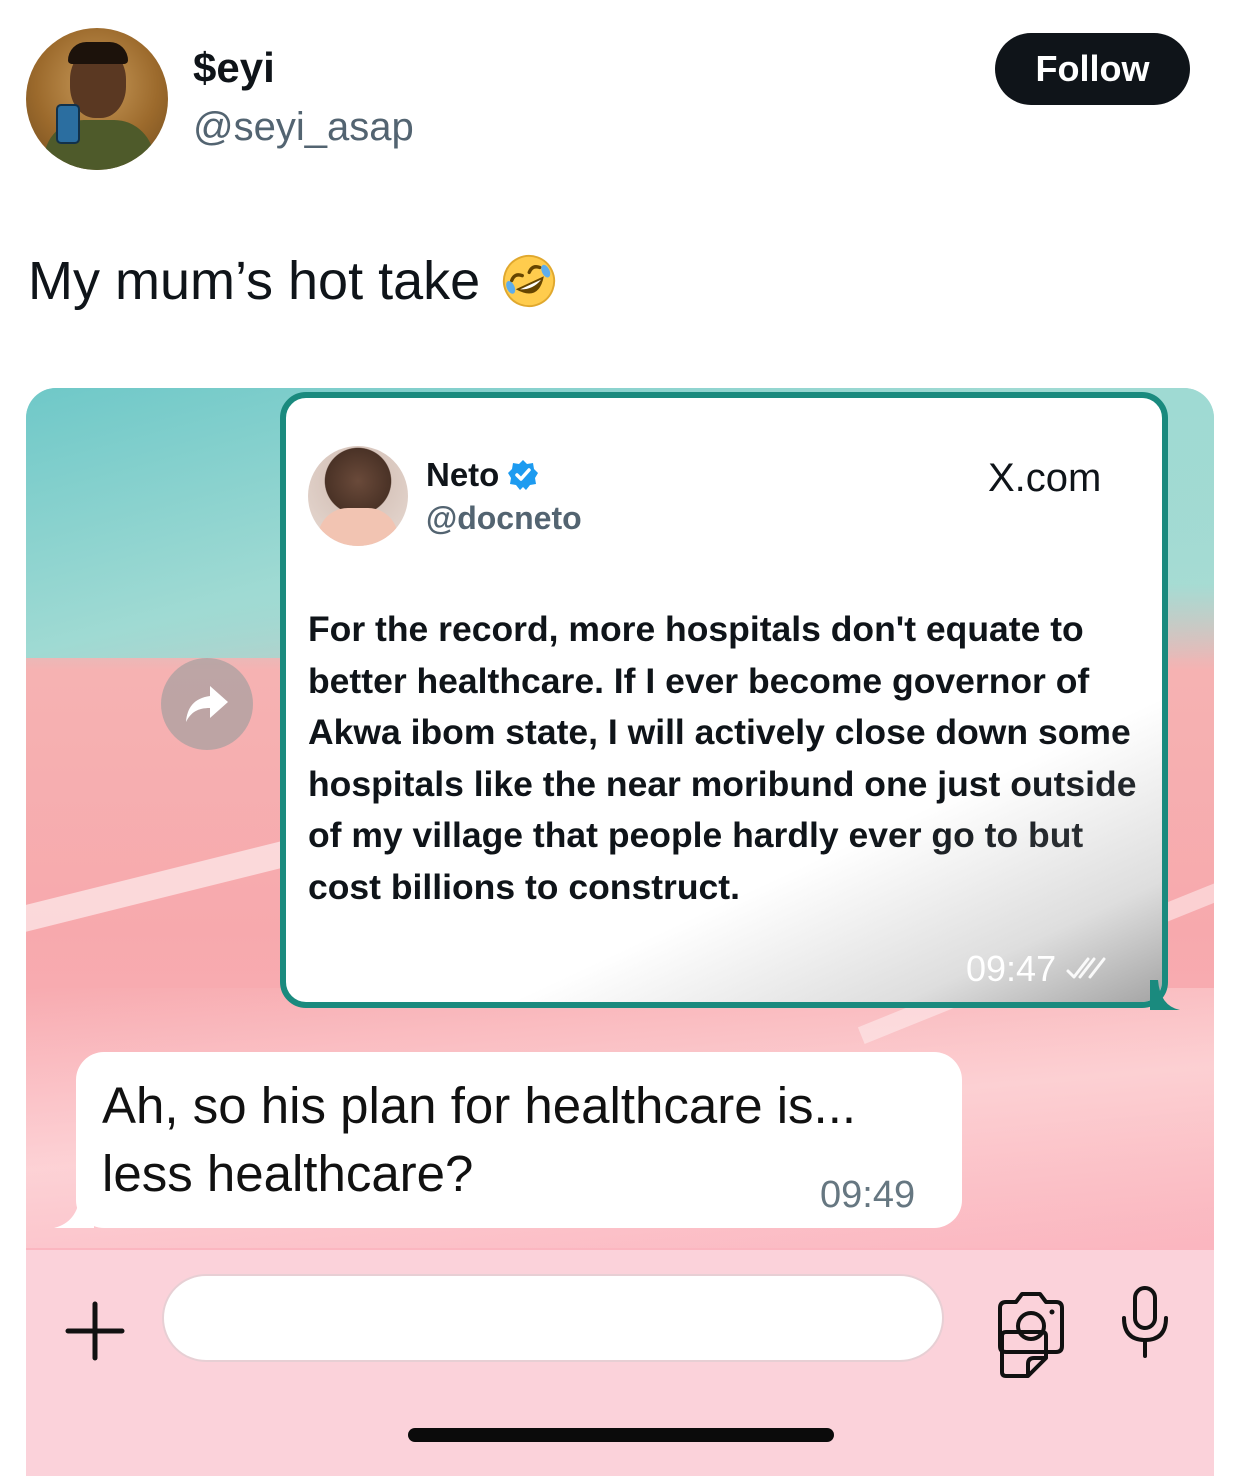 Image resolution: width=1241 pixels, height=1476 pixels. What do you see at coordinates (97, 99) in the screenshot?
I see `author-avatar` at bounding box center [97, 99].